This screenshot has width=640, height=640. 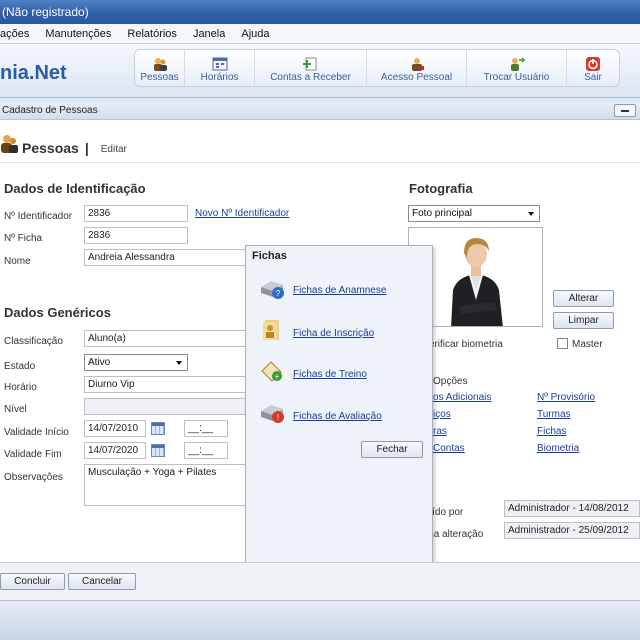 I want to click on alterar-button: Alterar, so click(x=583, y=298).